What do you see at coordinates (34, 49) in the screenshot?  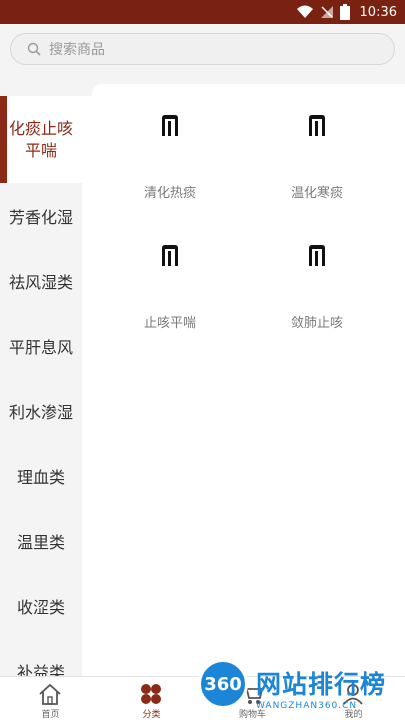 I see `search-icon` at bounding box center [34, 49].